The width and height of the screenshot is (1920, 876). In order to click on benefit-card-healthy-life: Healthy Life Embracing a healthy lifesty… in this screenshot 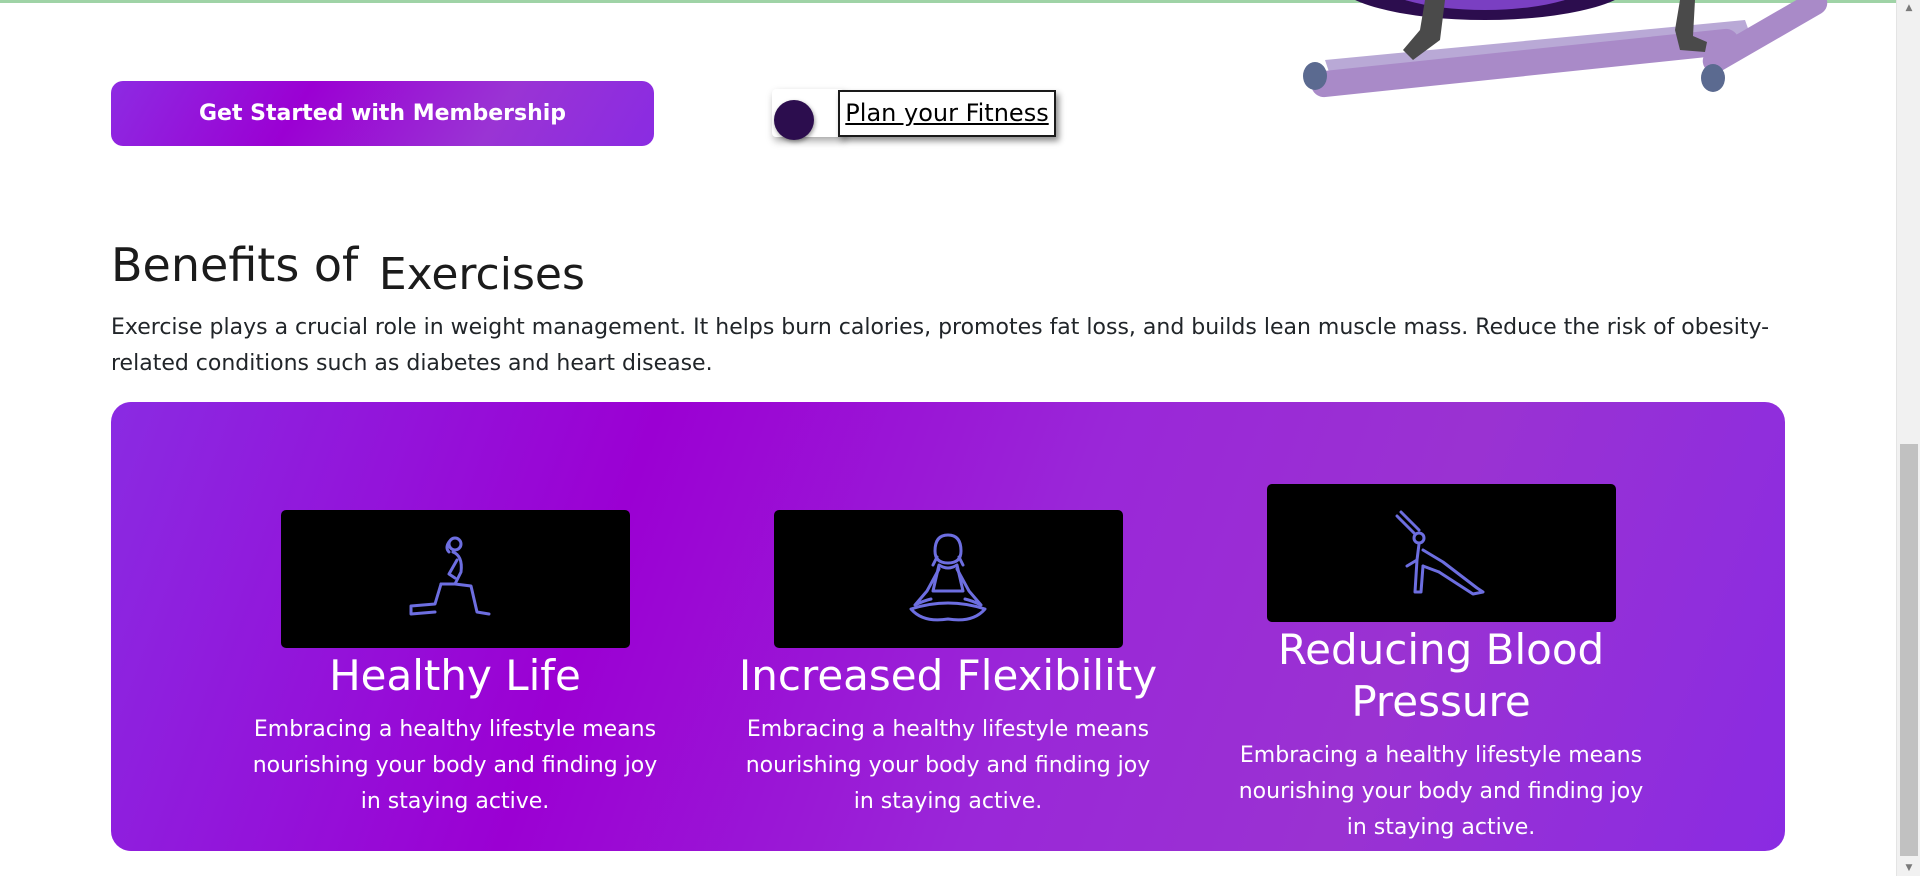, I will do `click(455, 665)`.